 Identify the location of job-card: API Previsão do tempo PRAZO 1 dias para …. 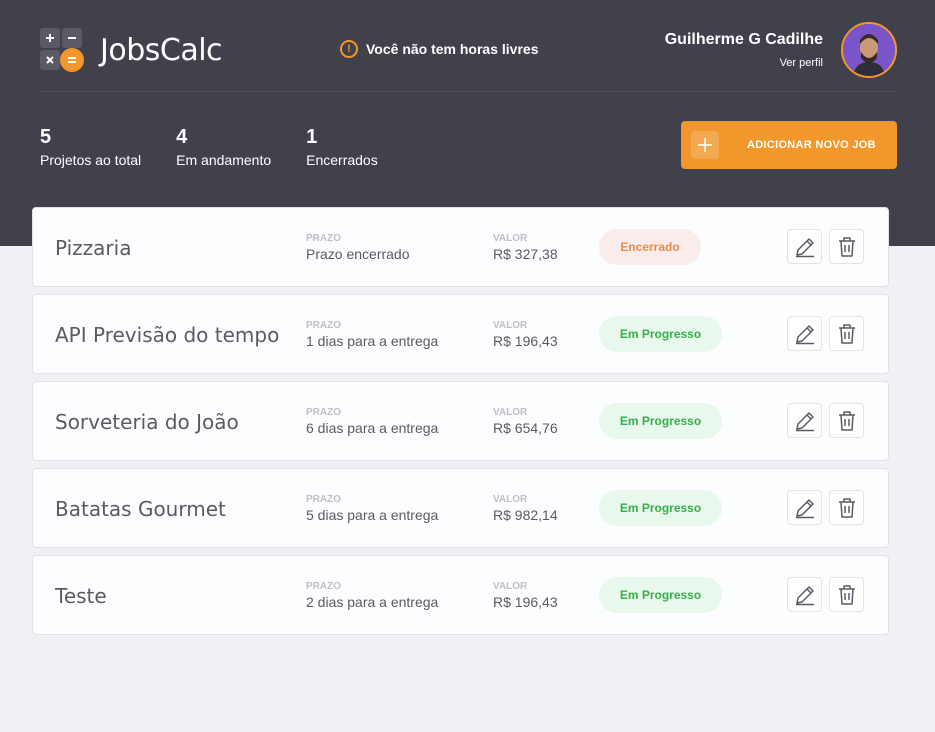
(460, 334).